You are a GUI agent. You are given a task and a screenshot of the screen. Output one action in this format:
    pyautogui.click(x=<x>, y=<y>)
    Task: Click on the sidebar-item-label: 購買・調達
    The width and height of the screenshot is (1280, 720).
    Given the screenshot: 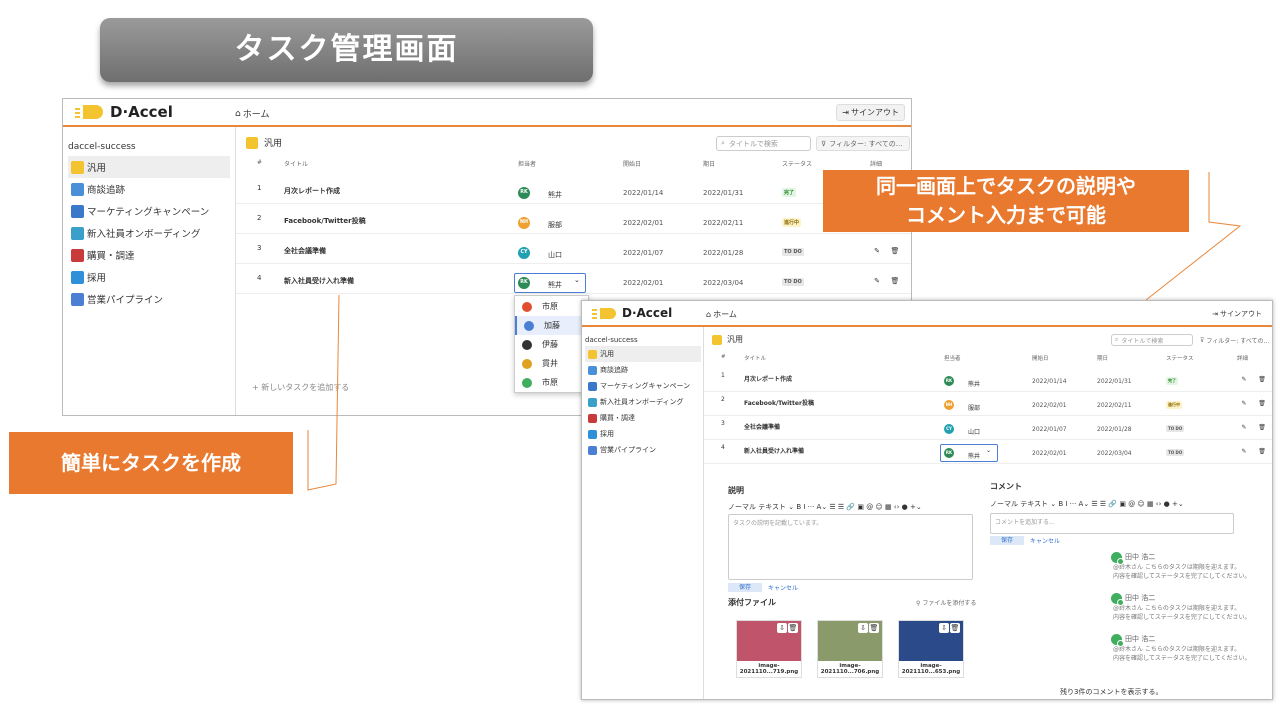 What is the action you would take?
    pyautogui.click(x=617, y=418)
    